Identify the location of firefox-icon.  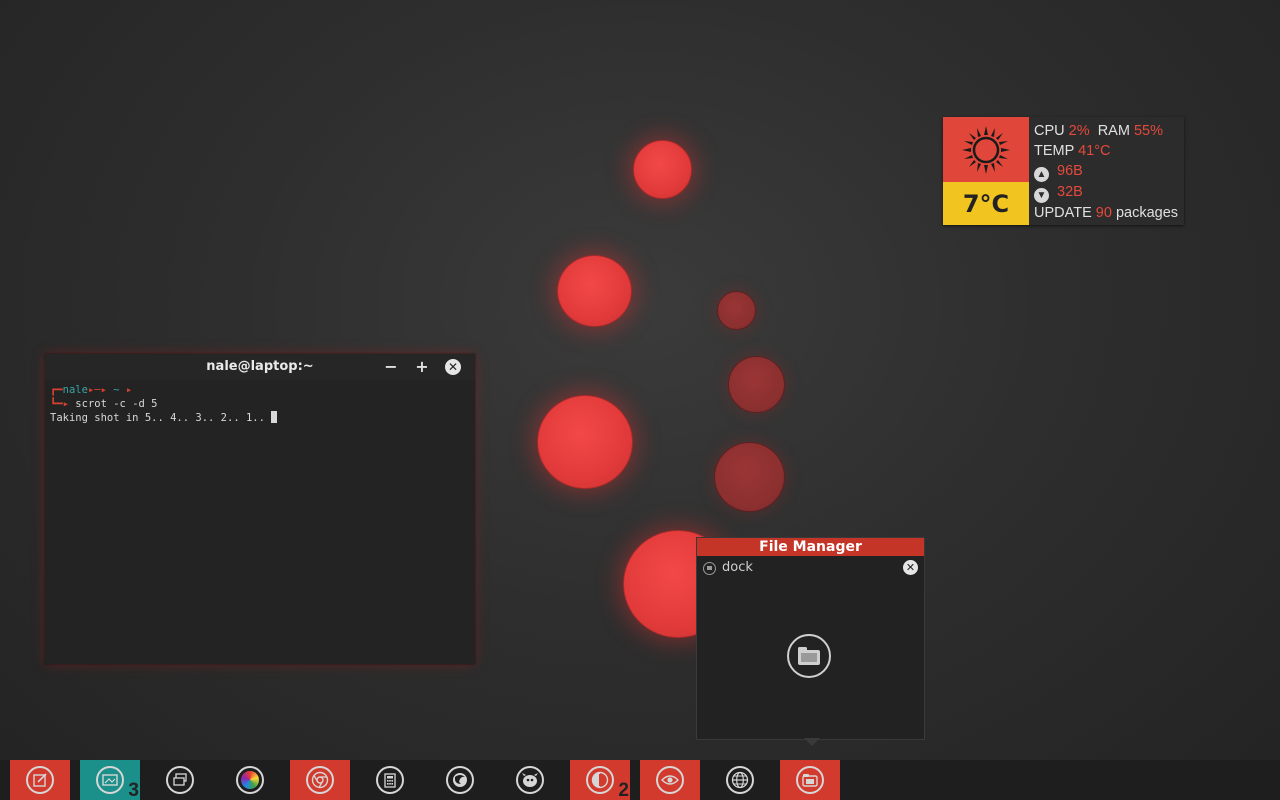
(460, 780).